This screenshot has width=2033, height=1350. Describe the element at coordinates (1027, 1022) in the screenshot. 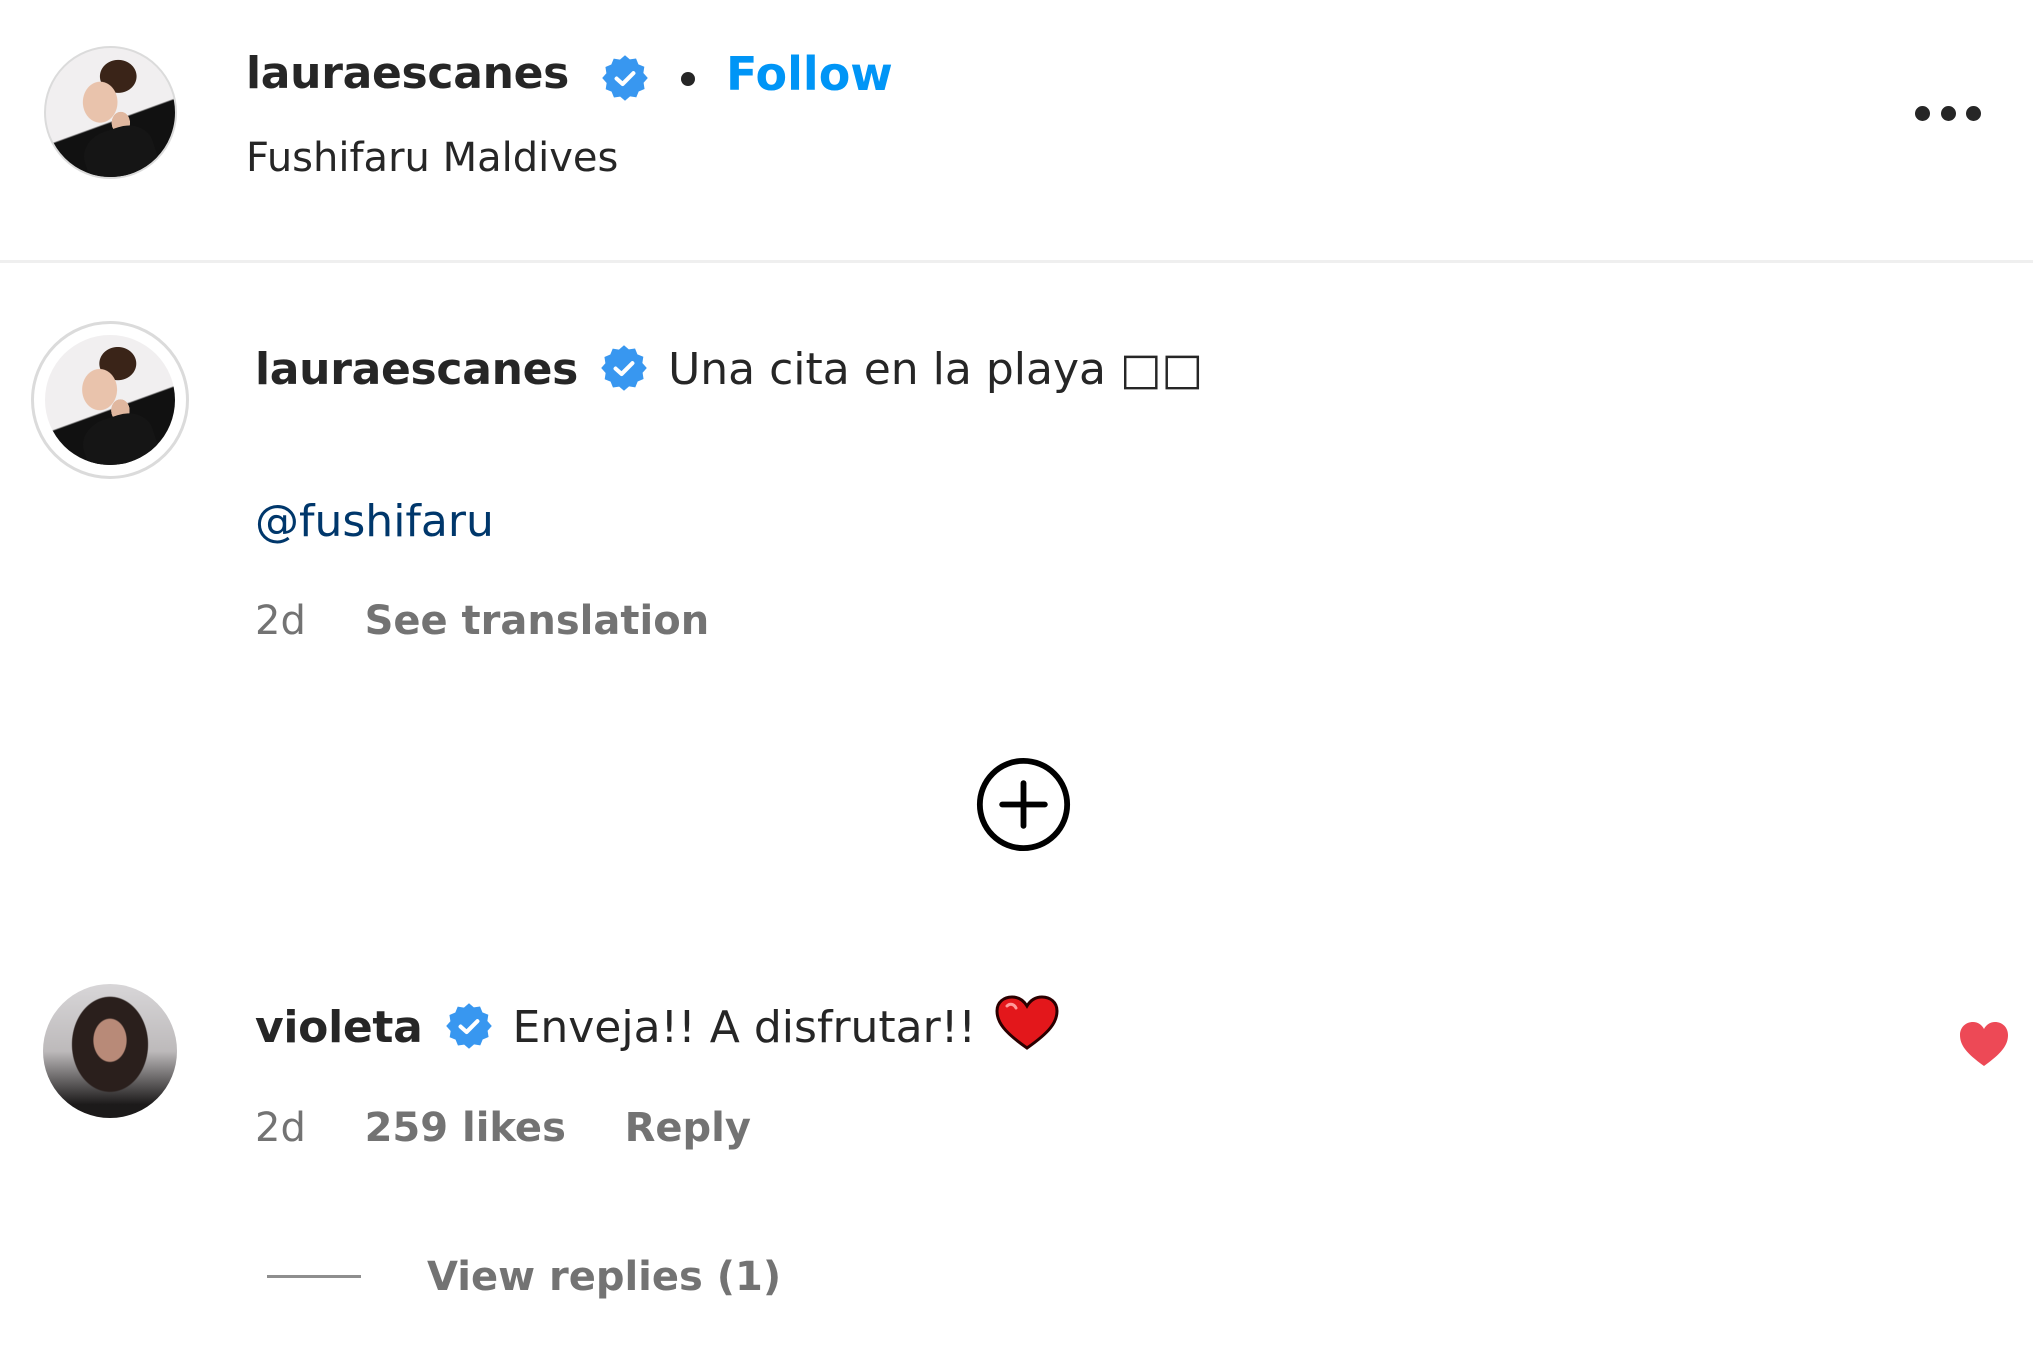

I see `red-heart-emoji-icon` at that location.